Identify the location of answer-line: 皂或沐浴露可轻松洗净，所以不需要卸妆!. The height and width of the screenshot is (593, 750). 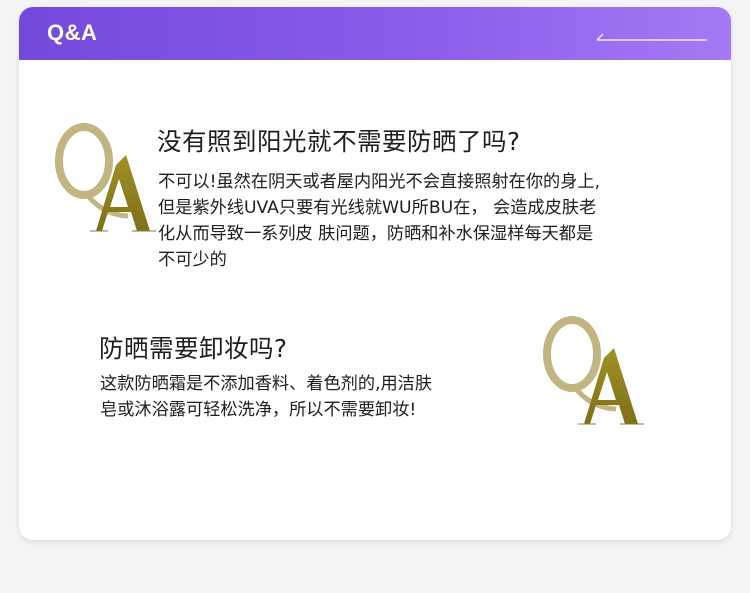
(258, 410).